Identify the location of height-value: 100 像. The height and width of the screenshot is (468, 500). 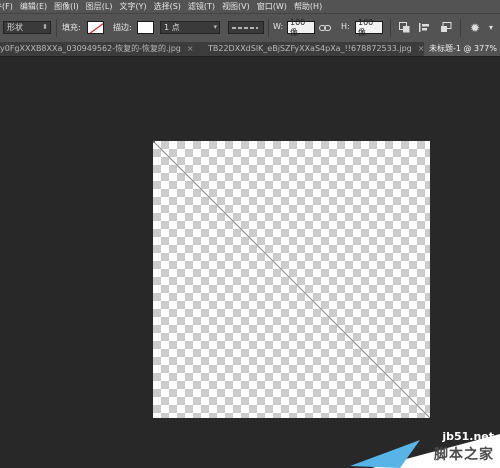
(366, 27).